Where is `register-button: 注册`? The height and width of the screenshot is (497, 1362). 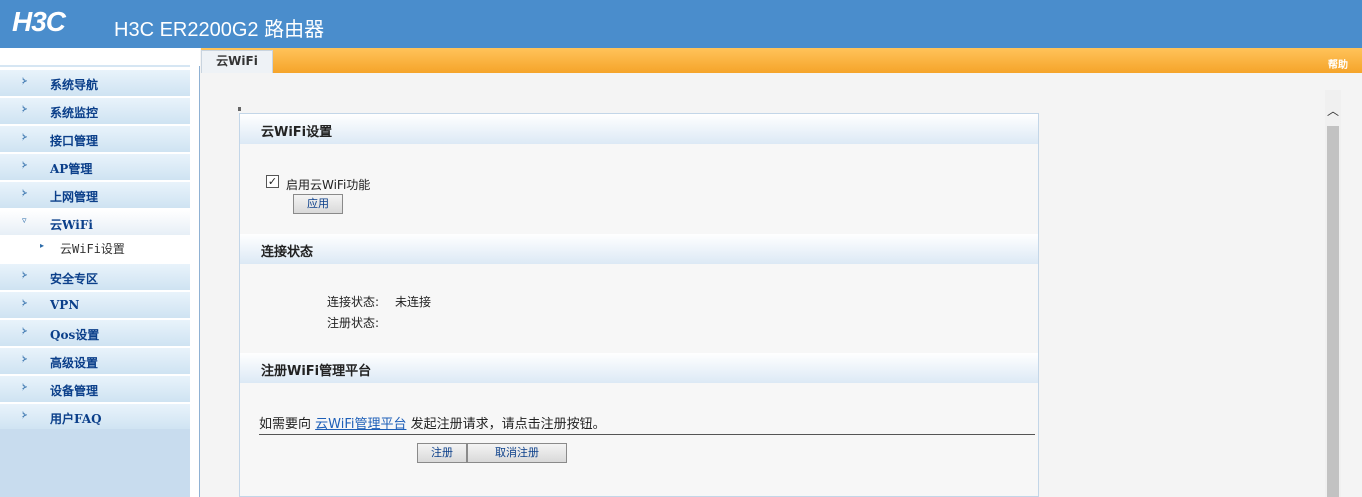 register-button: 注册 is located at coordinates (442, 453).